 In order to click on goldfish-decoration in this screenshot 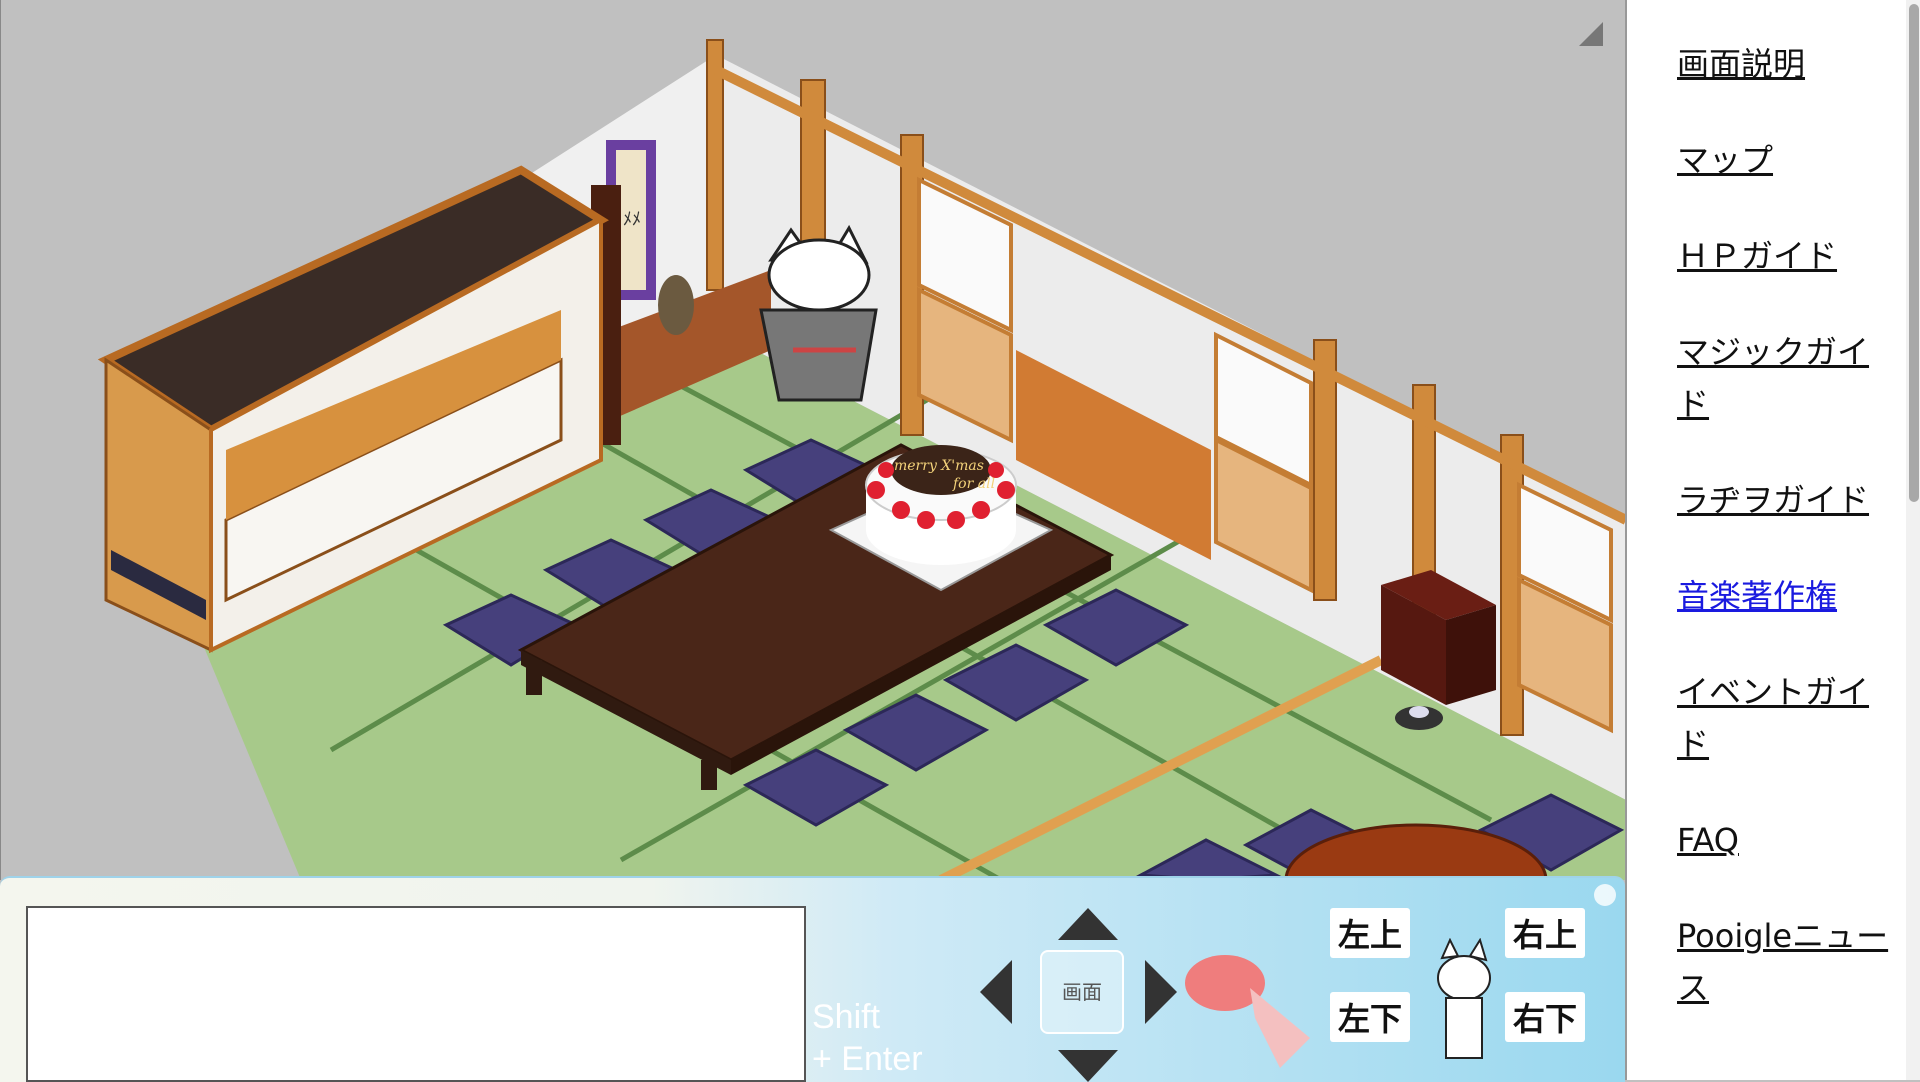, I will do `click(1247, 1011)`.